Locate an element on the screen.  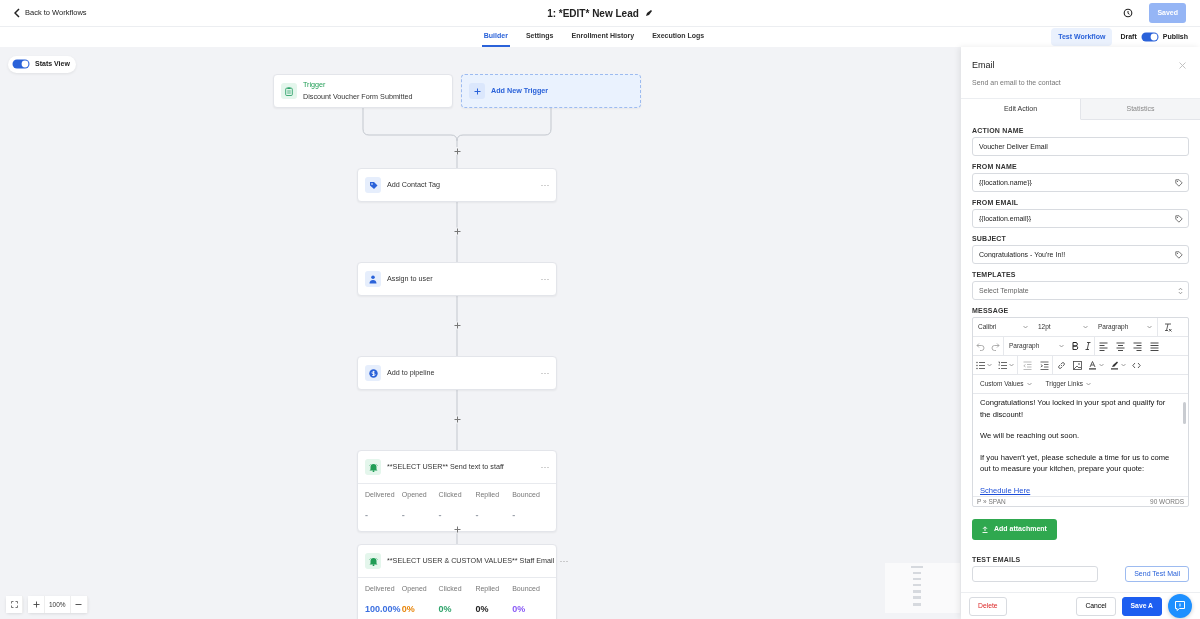
workflow-title: 1: *EDIT* New Lead is located at coordinates (593, 13).